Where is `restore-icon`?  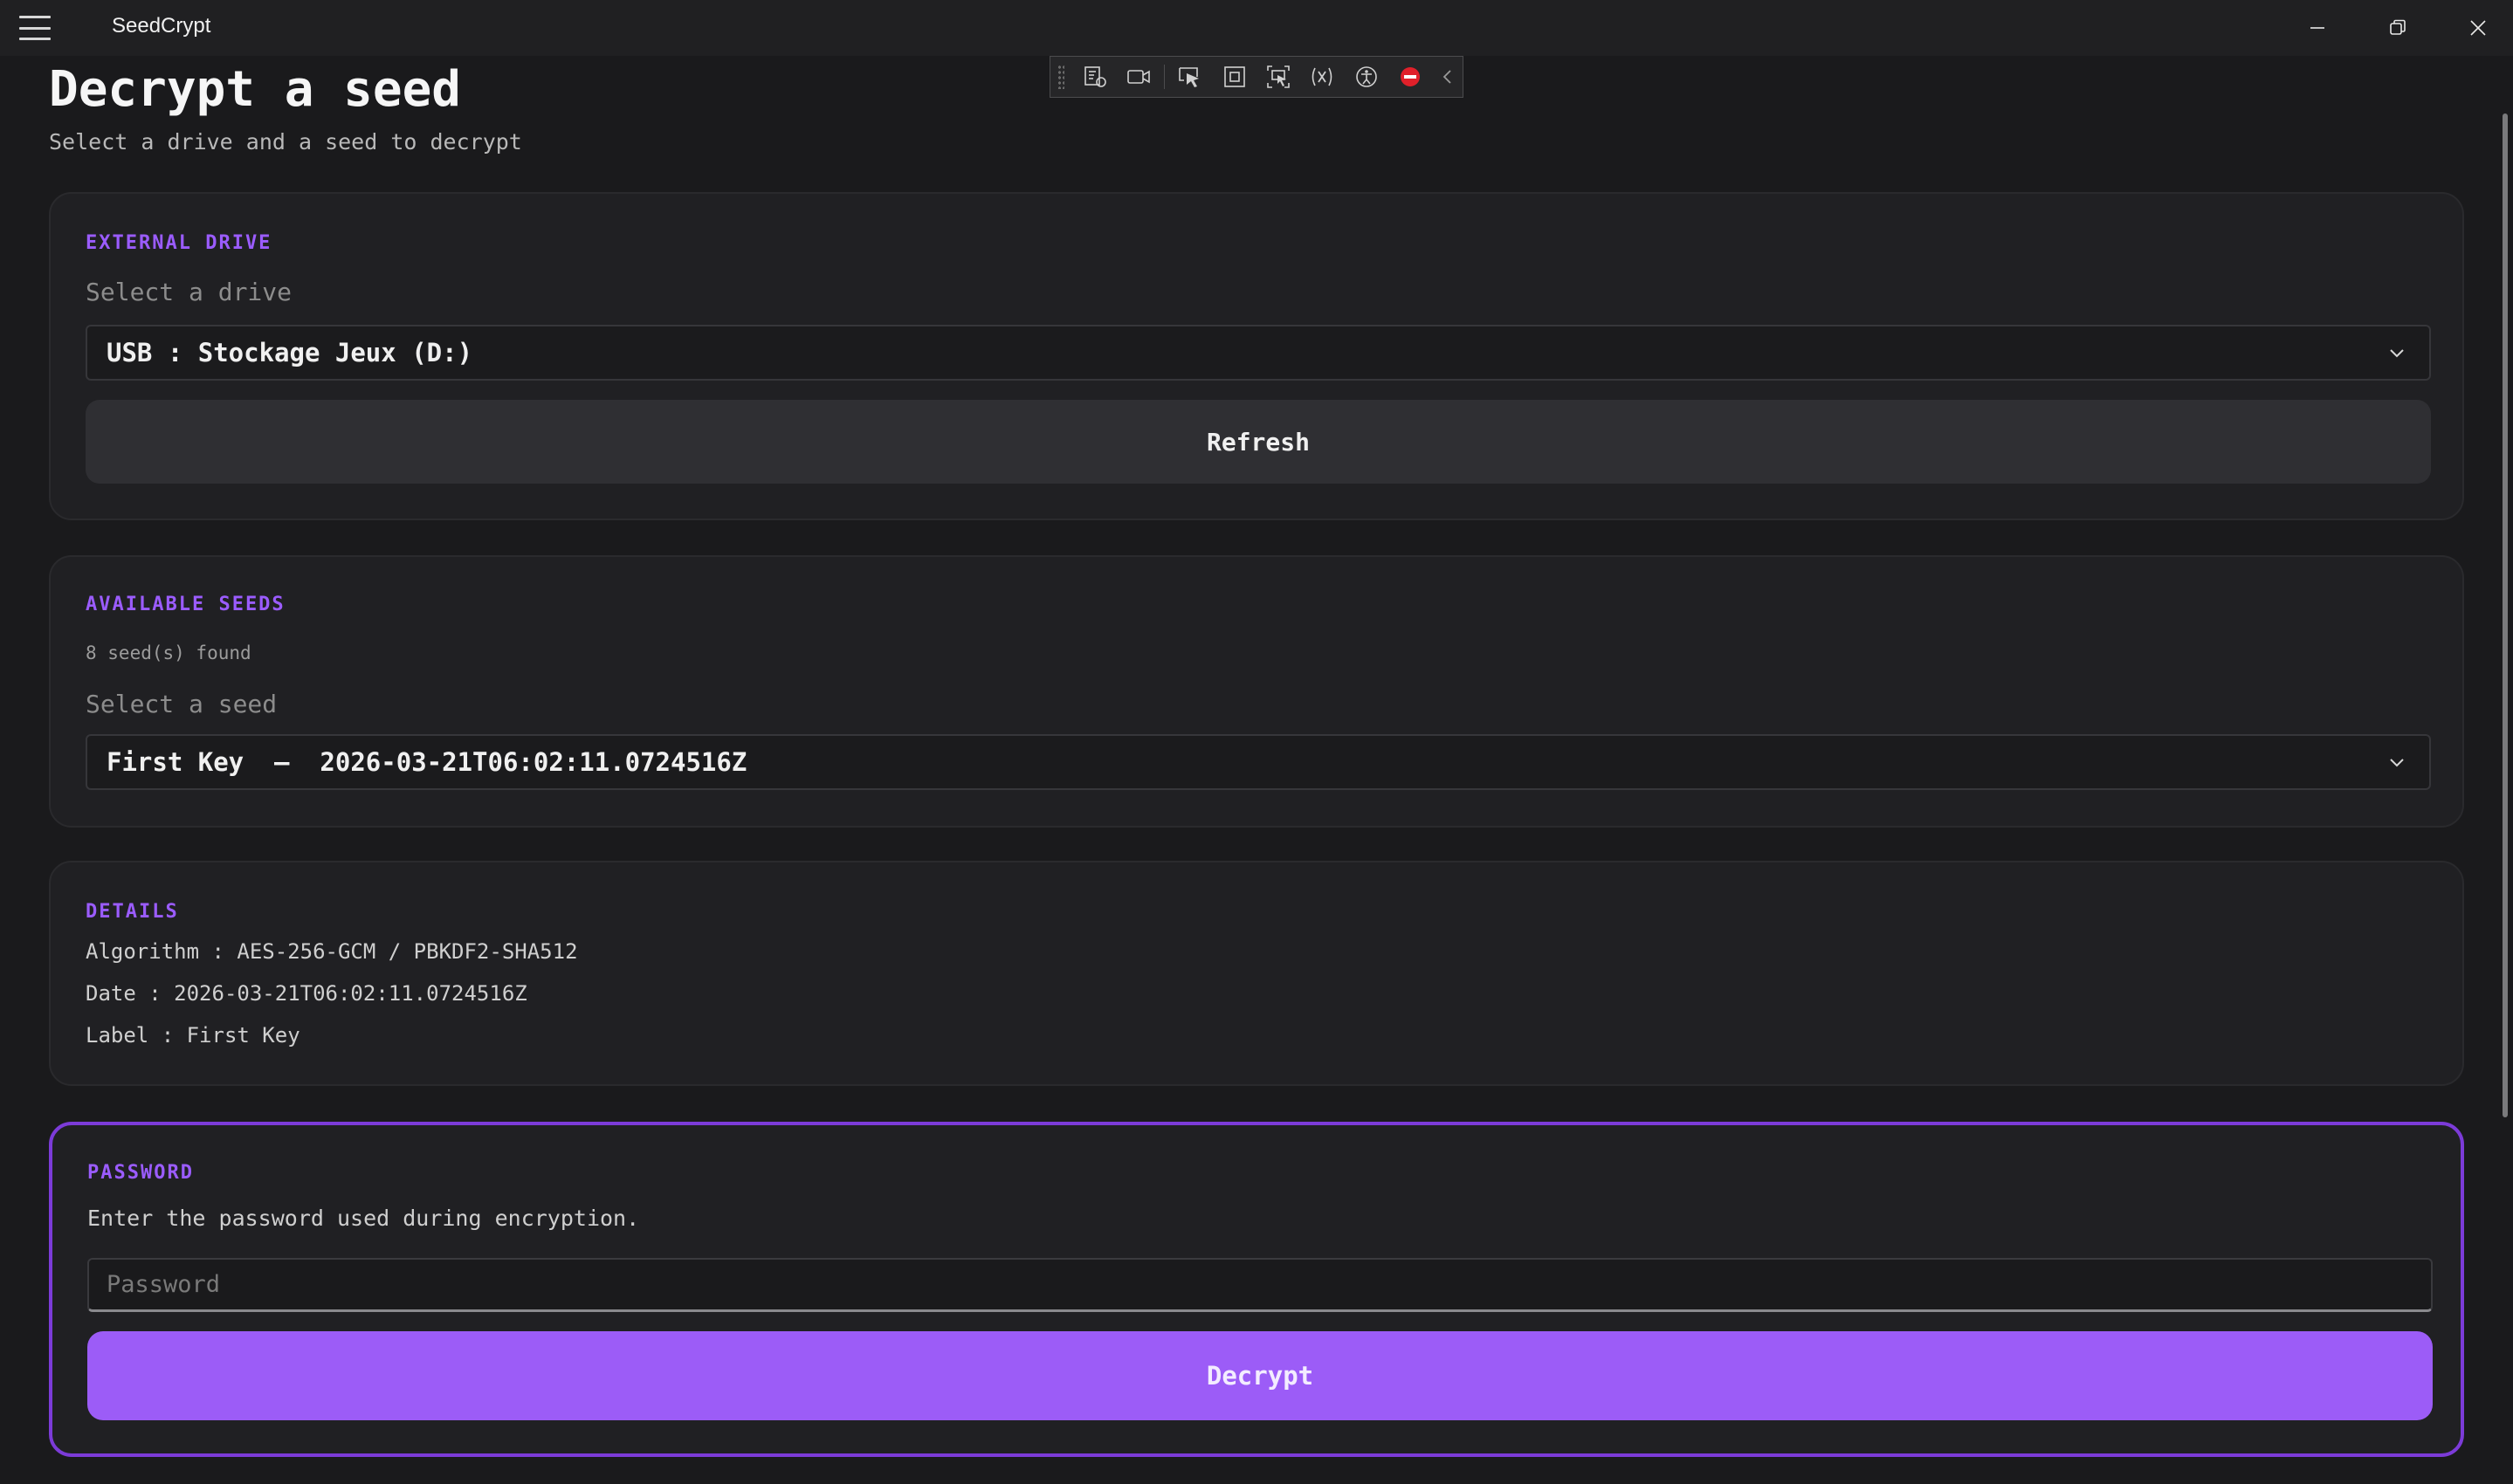
restore-icon is located at coordinates (2398, 27).